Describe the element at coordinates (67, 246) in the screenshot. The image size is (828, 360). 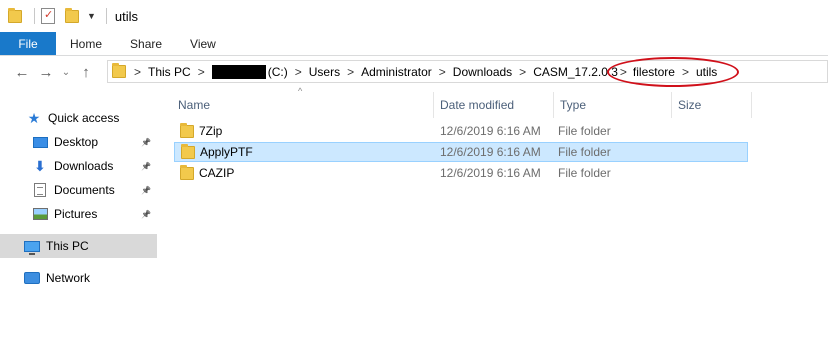
I see `sidebar-item-label: This PC` at that location.